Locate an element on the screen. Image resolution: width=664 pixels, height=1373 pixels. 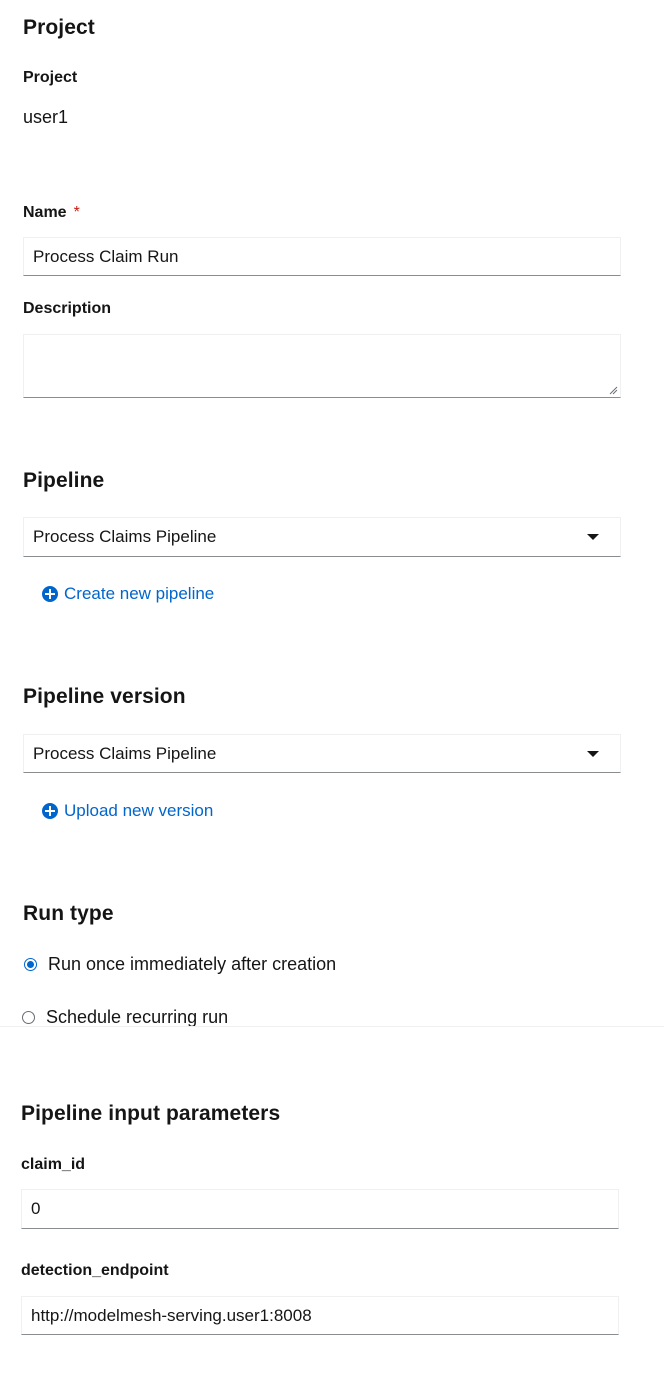
create-new-pipeline-label: Create new pipeline is located at coordinates (139, 593).